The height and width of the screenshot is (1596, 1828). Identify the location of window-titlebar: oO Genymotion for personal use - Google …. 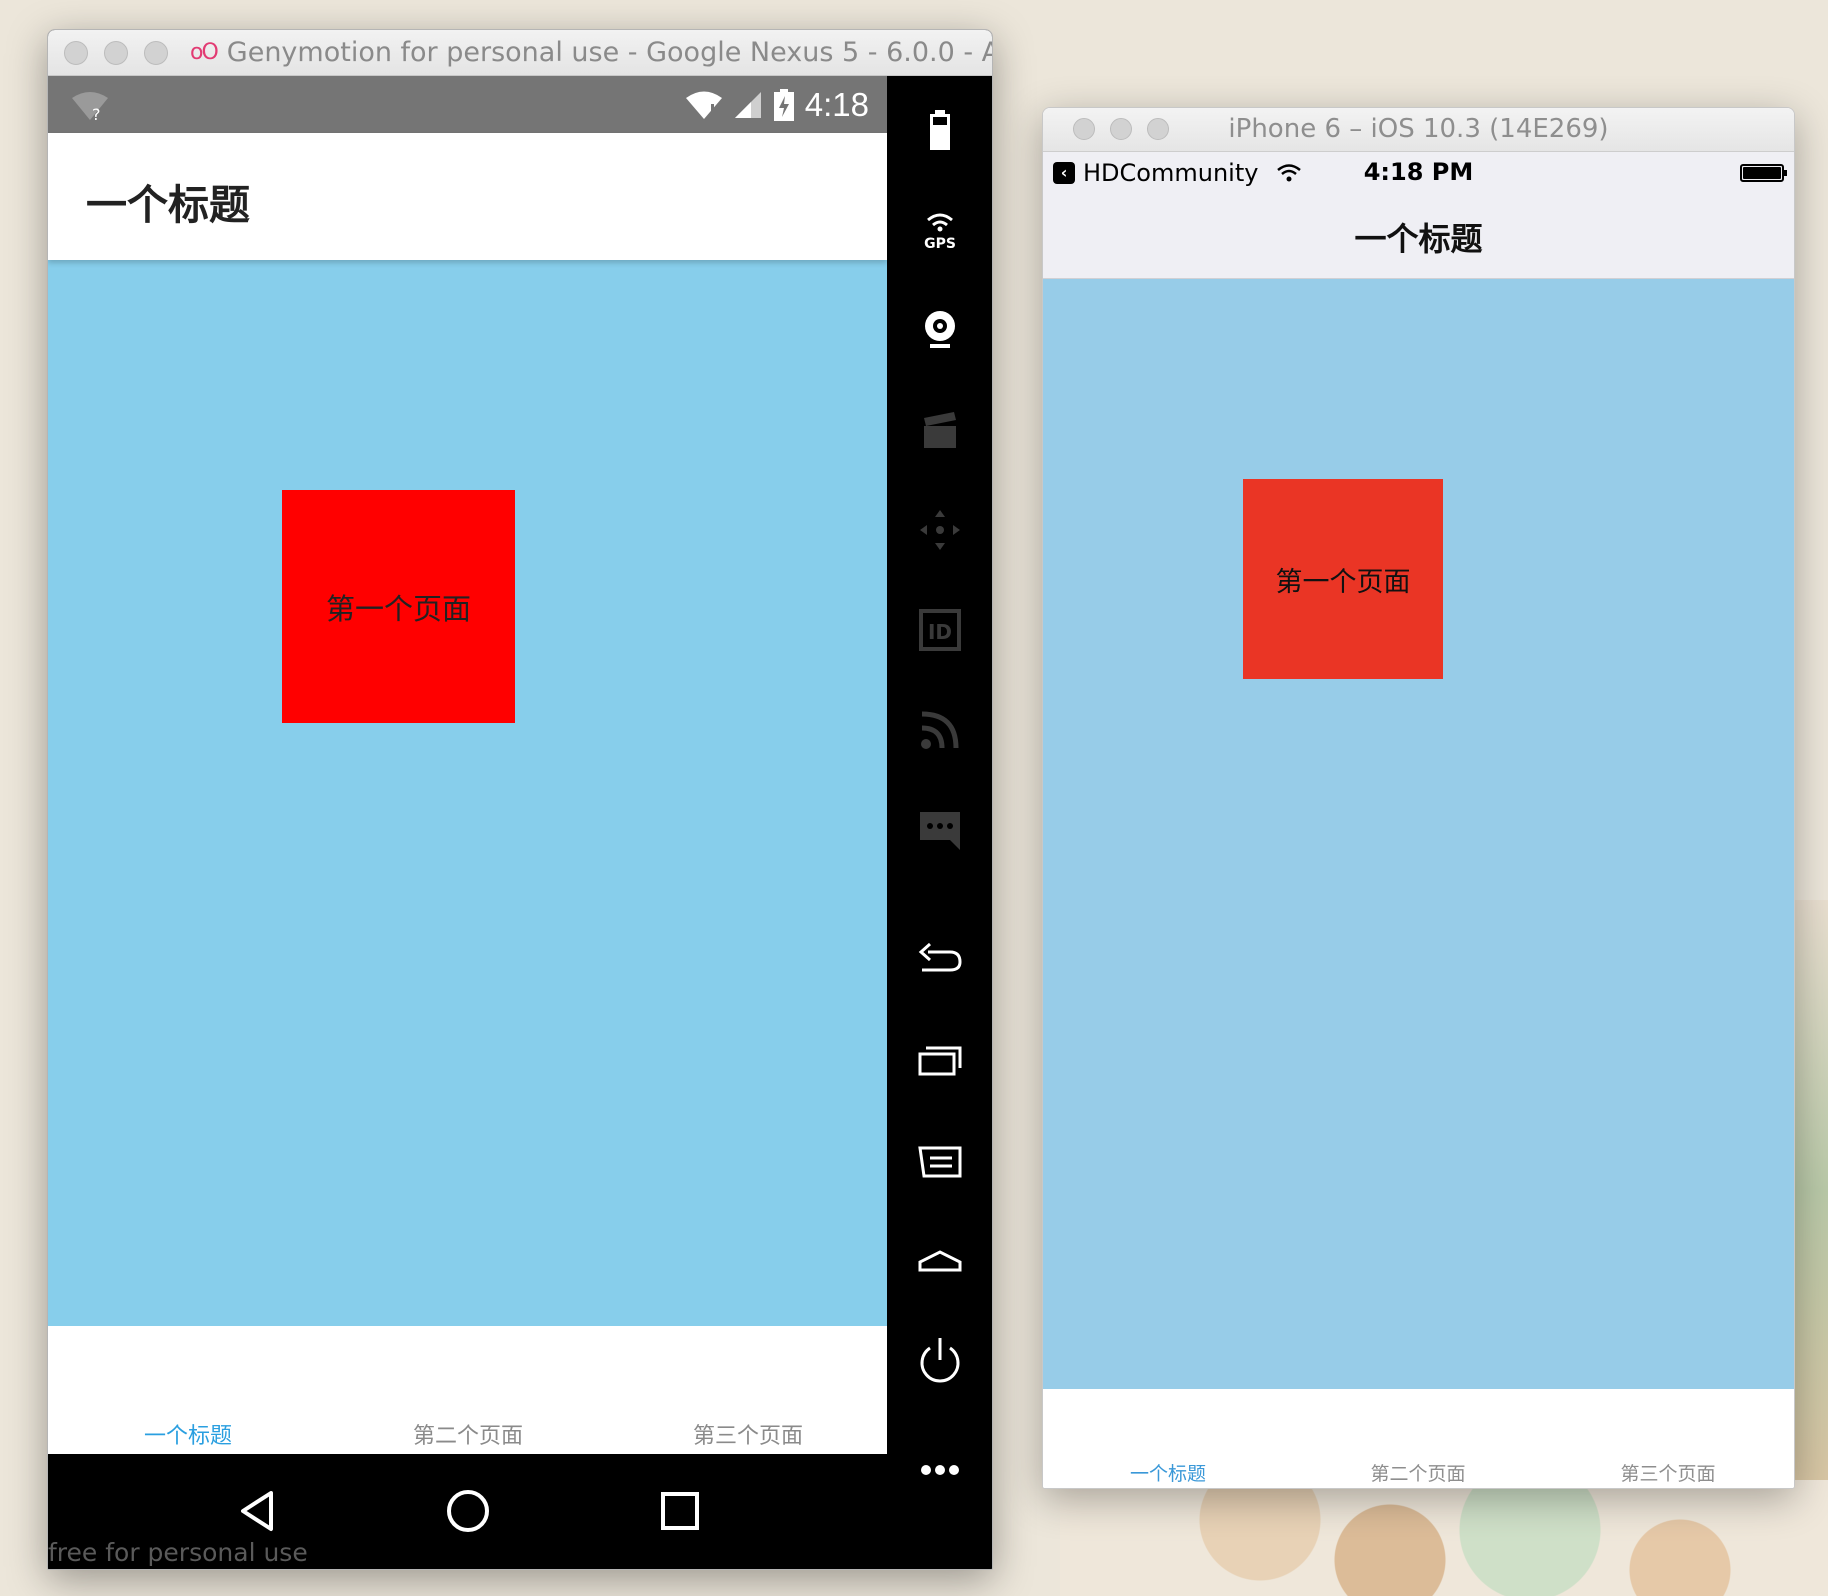
(520, 53).